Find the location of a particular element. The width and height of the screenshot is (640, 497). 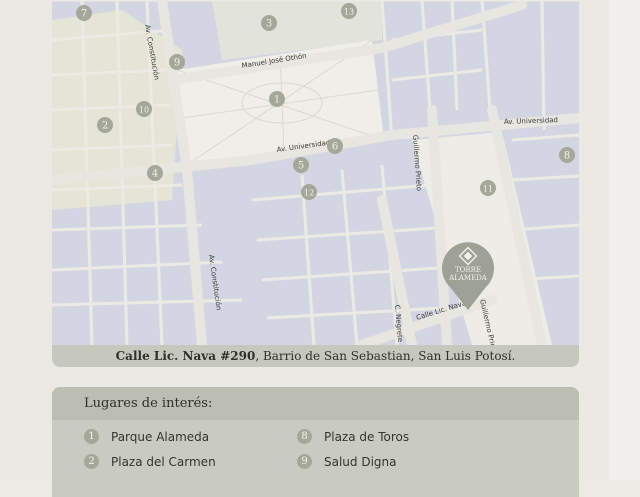

map-marker-number: 9 is located at coordinates (177, 63).